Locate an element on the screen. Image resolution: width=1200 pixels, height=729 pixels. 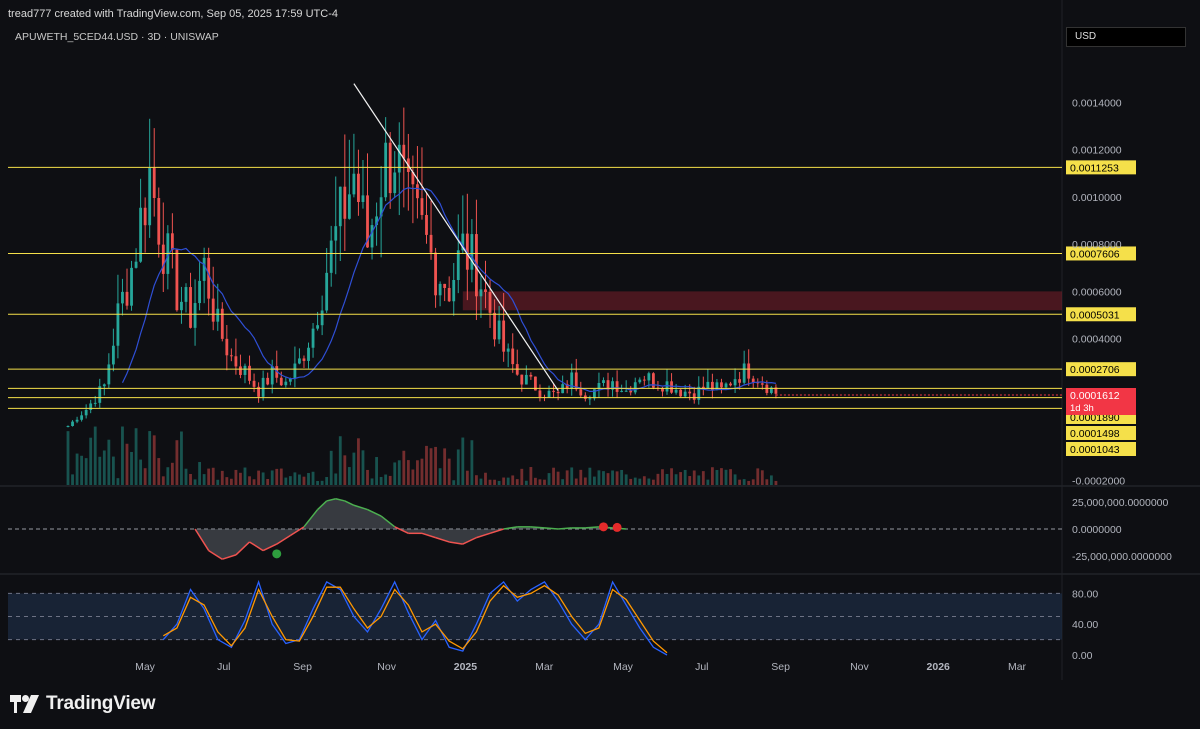
trendline is located at coordinates (456, 237).